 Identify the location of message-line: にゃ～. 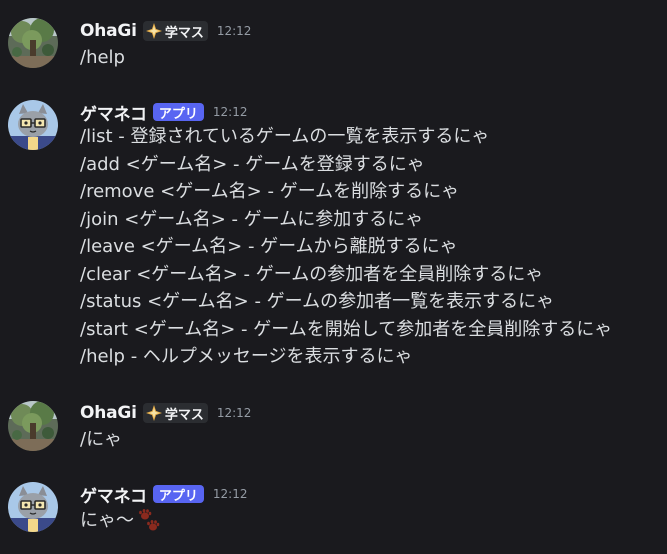
(121, 521).